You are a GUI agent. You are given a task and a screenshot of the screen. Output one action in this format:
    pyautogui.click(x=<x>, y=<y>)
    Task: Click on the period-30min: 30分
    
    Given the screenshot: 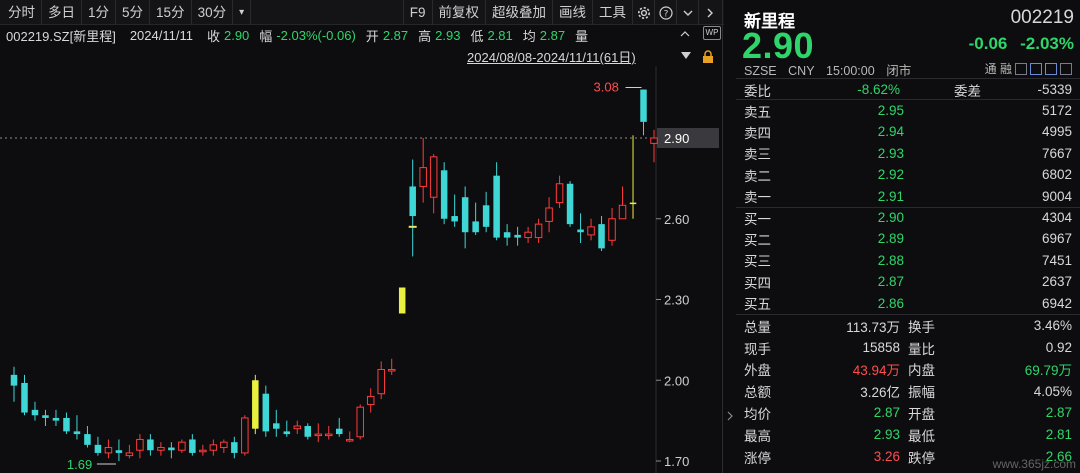 What is the action you would take?
    pyautogui.click(x=213, y=12)
    